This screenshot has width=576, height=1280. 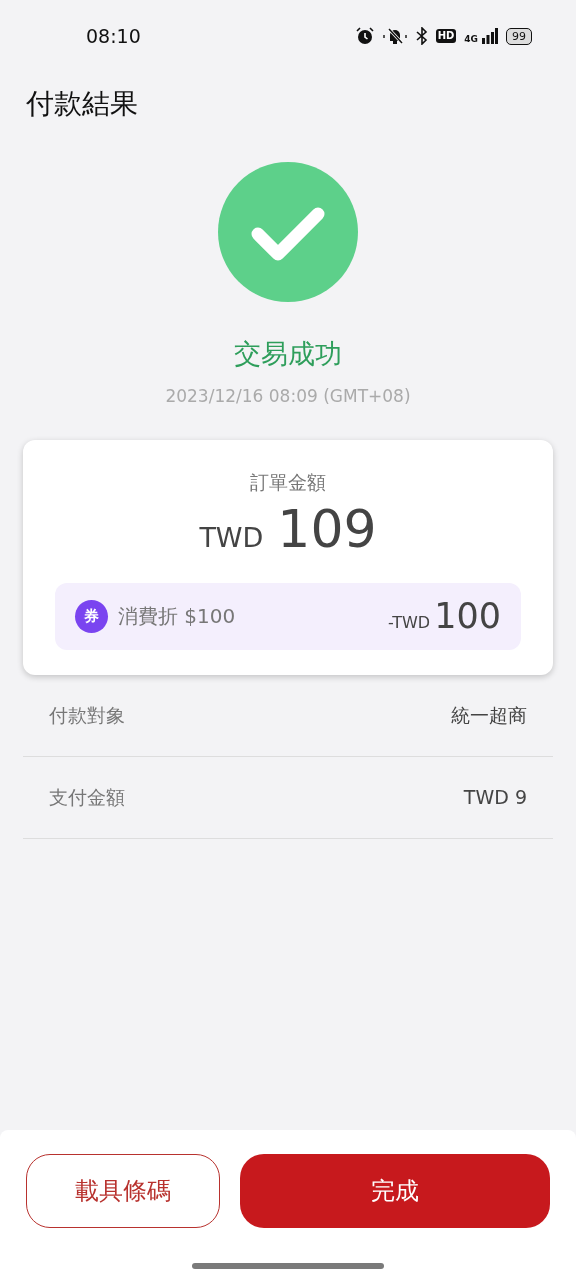 What do you see at coordinates (394, 36) in the screenshot?
I see `muted-bell-icon` at bounding box center [394, 36].